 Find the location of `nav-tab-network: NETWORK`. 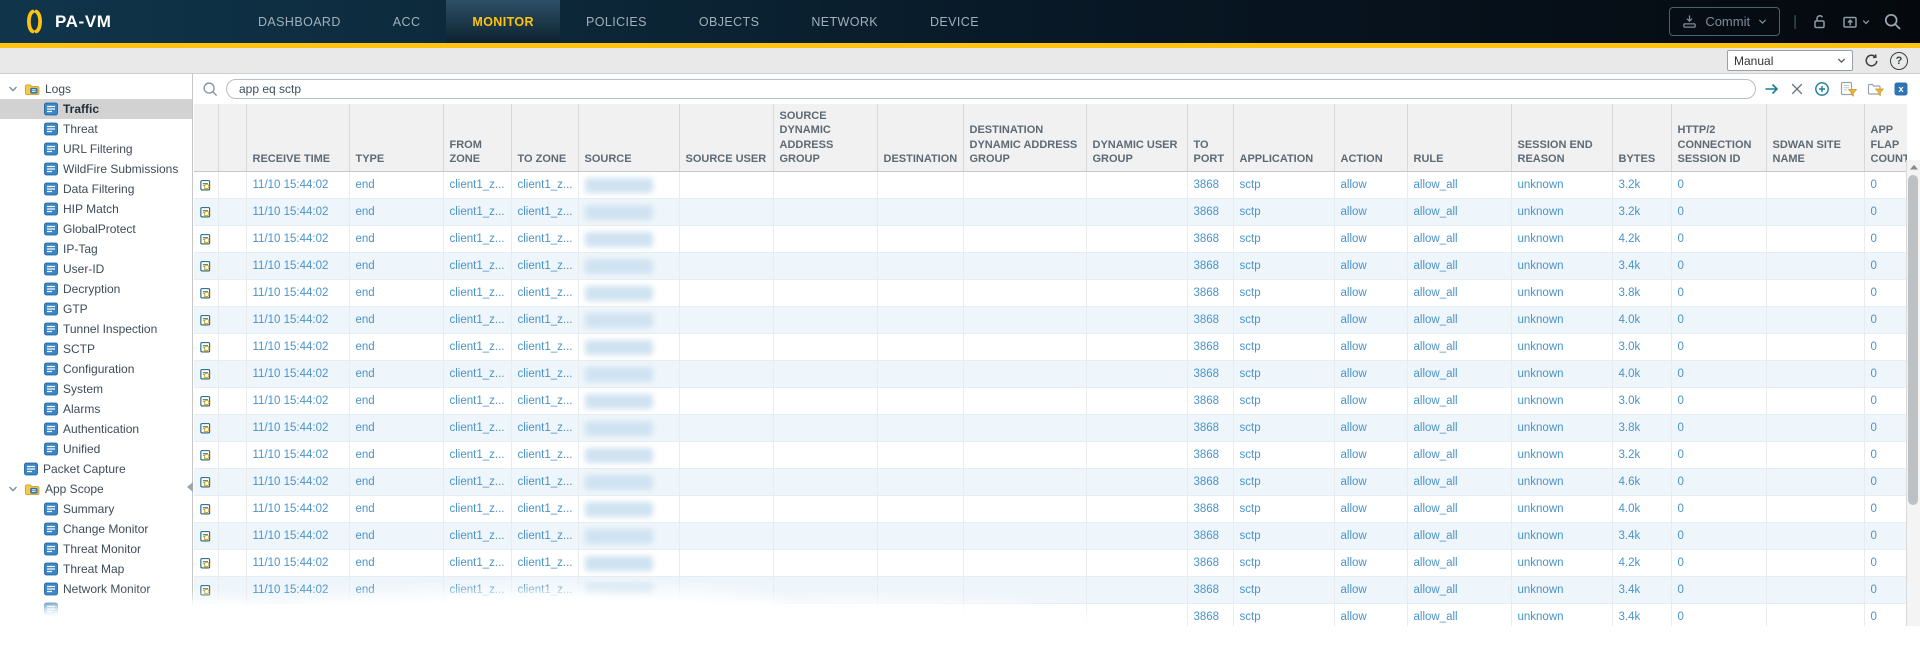

nav-tab-network: NETWORK is located at coordinates (844, 21).